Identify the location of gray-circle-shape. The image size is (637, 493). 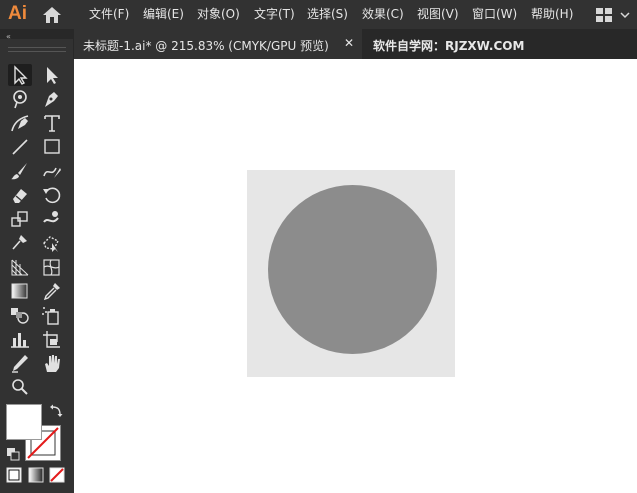
(352, 269).